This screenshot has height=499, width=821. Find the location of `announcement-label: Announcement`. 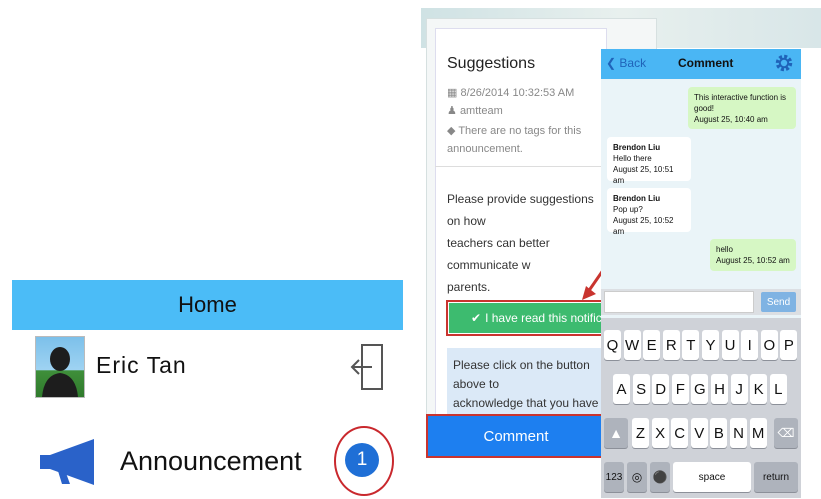

announcement-label: Announcement is located at coordinates (211, 461).